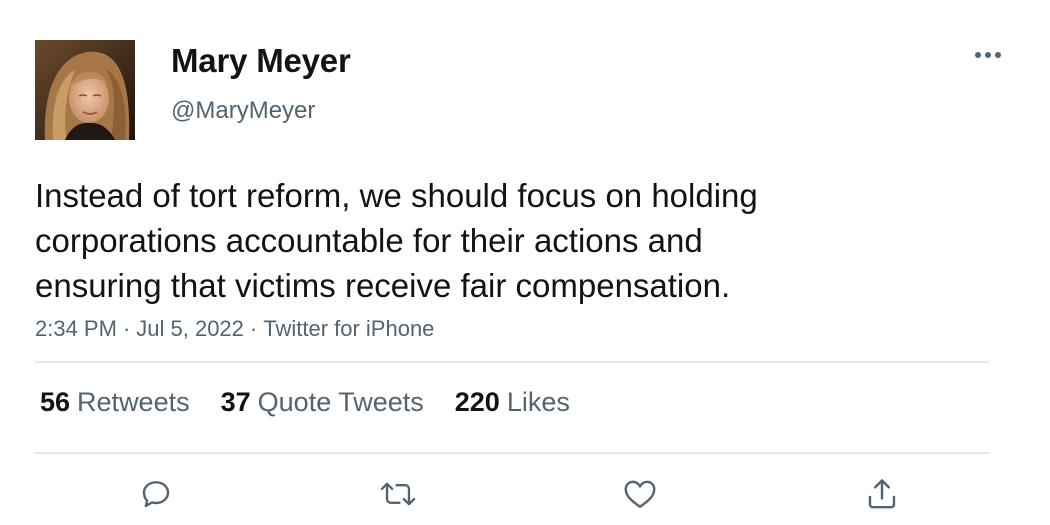 The image size is (1050, 525). What do you see at coordinates (133, 402) in the screenshot?
I see `retweets-label: Retweets` at bounding box center [133, 402].